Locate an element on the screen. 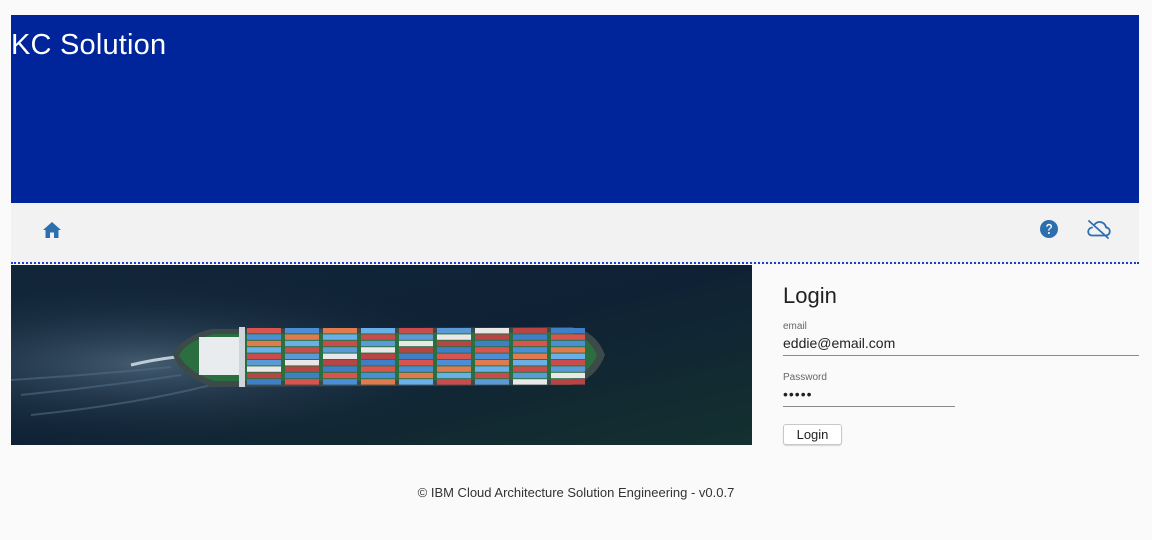  toolbar is located at coordinates (575, 233).